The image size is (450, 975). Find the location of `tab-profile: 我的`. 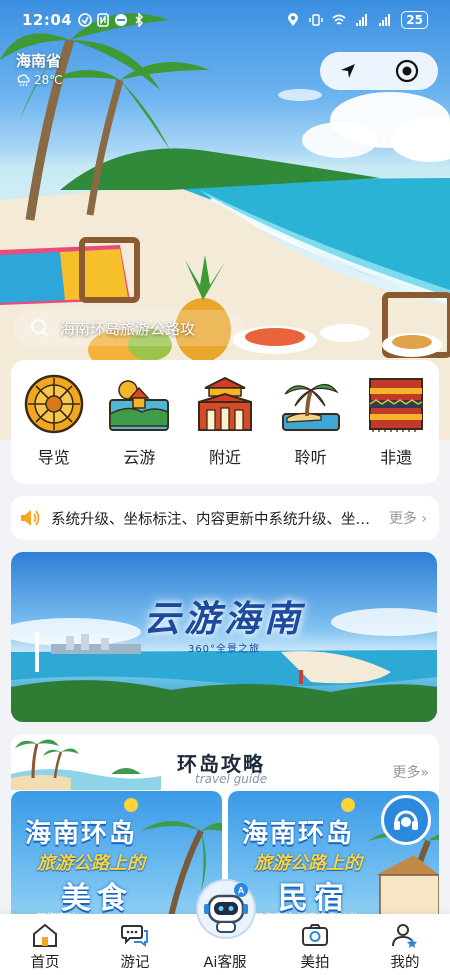

tab-profile: 我的 is located at coordinates (405, 947).